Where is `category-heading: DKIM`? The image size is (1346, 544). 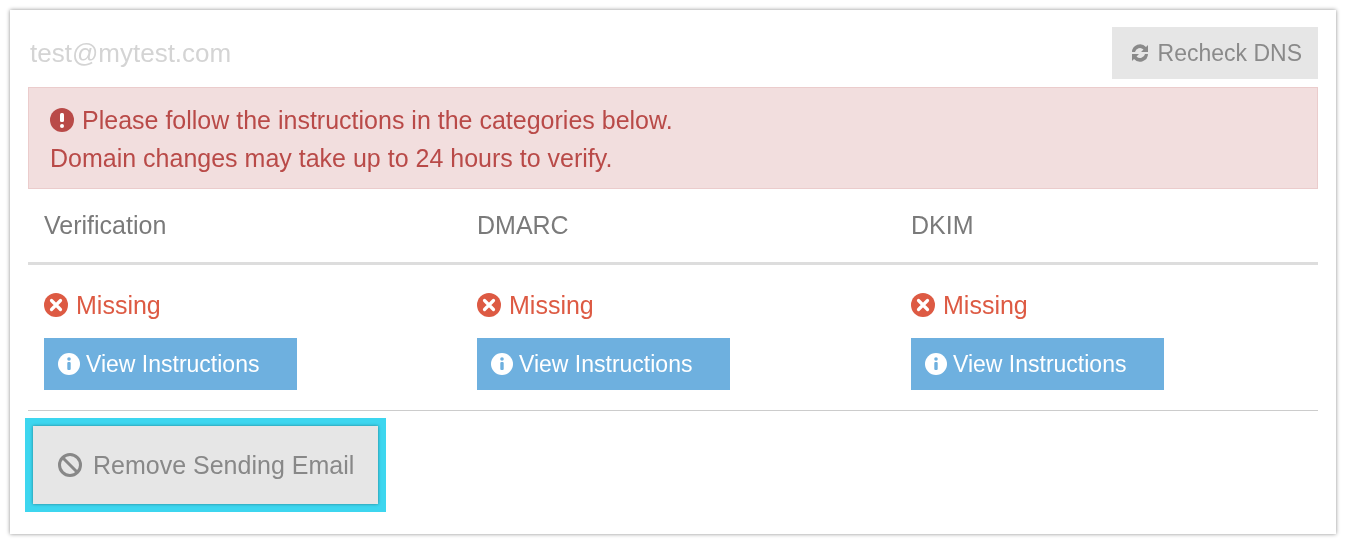 category-heading: DKIM is located at coordinates (942, 225).